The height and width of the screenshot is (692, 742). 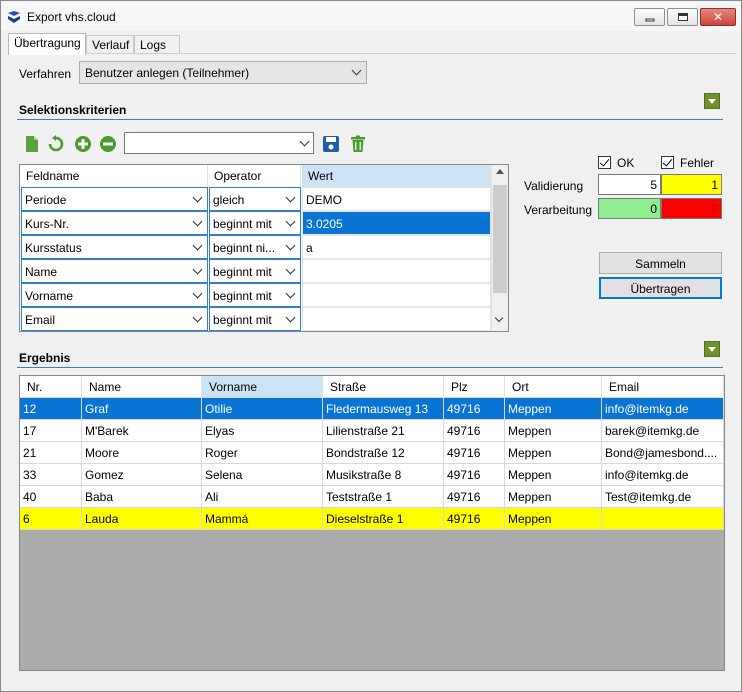 I want to click on ok-checkbox, so click(x=604, y=162).